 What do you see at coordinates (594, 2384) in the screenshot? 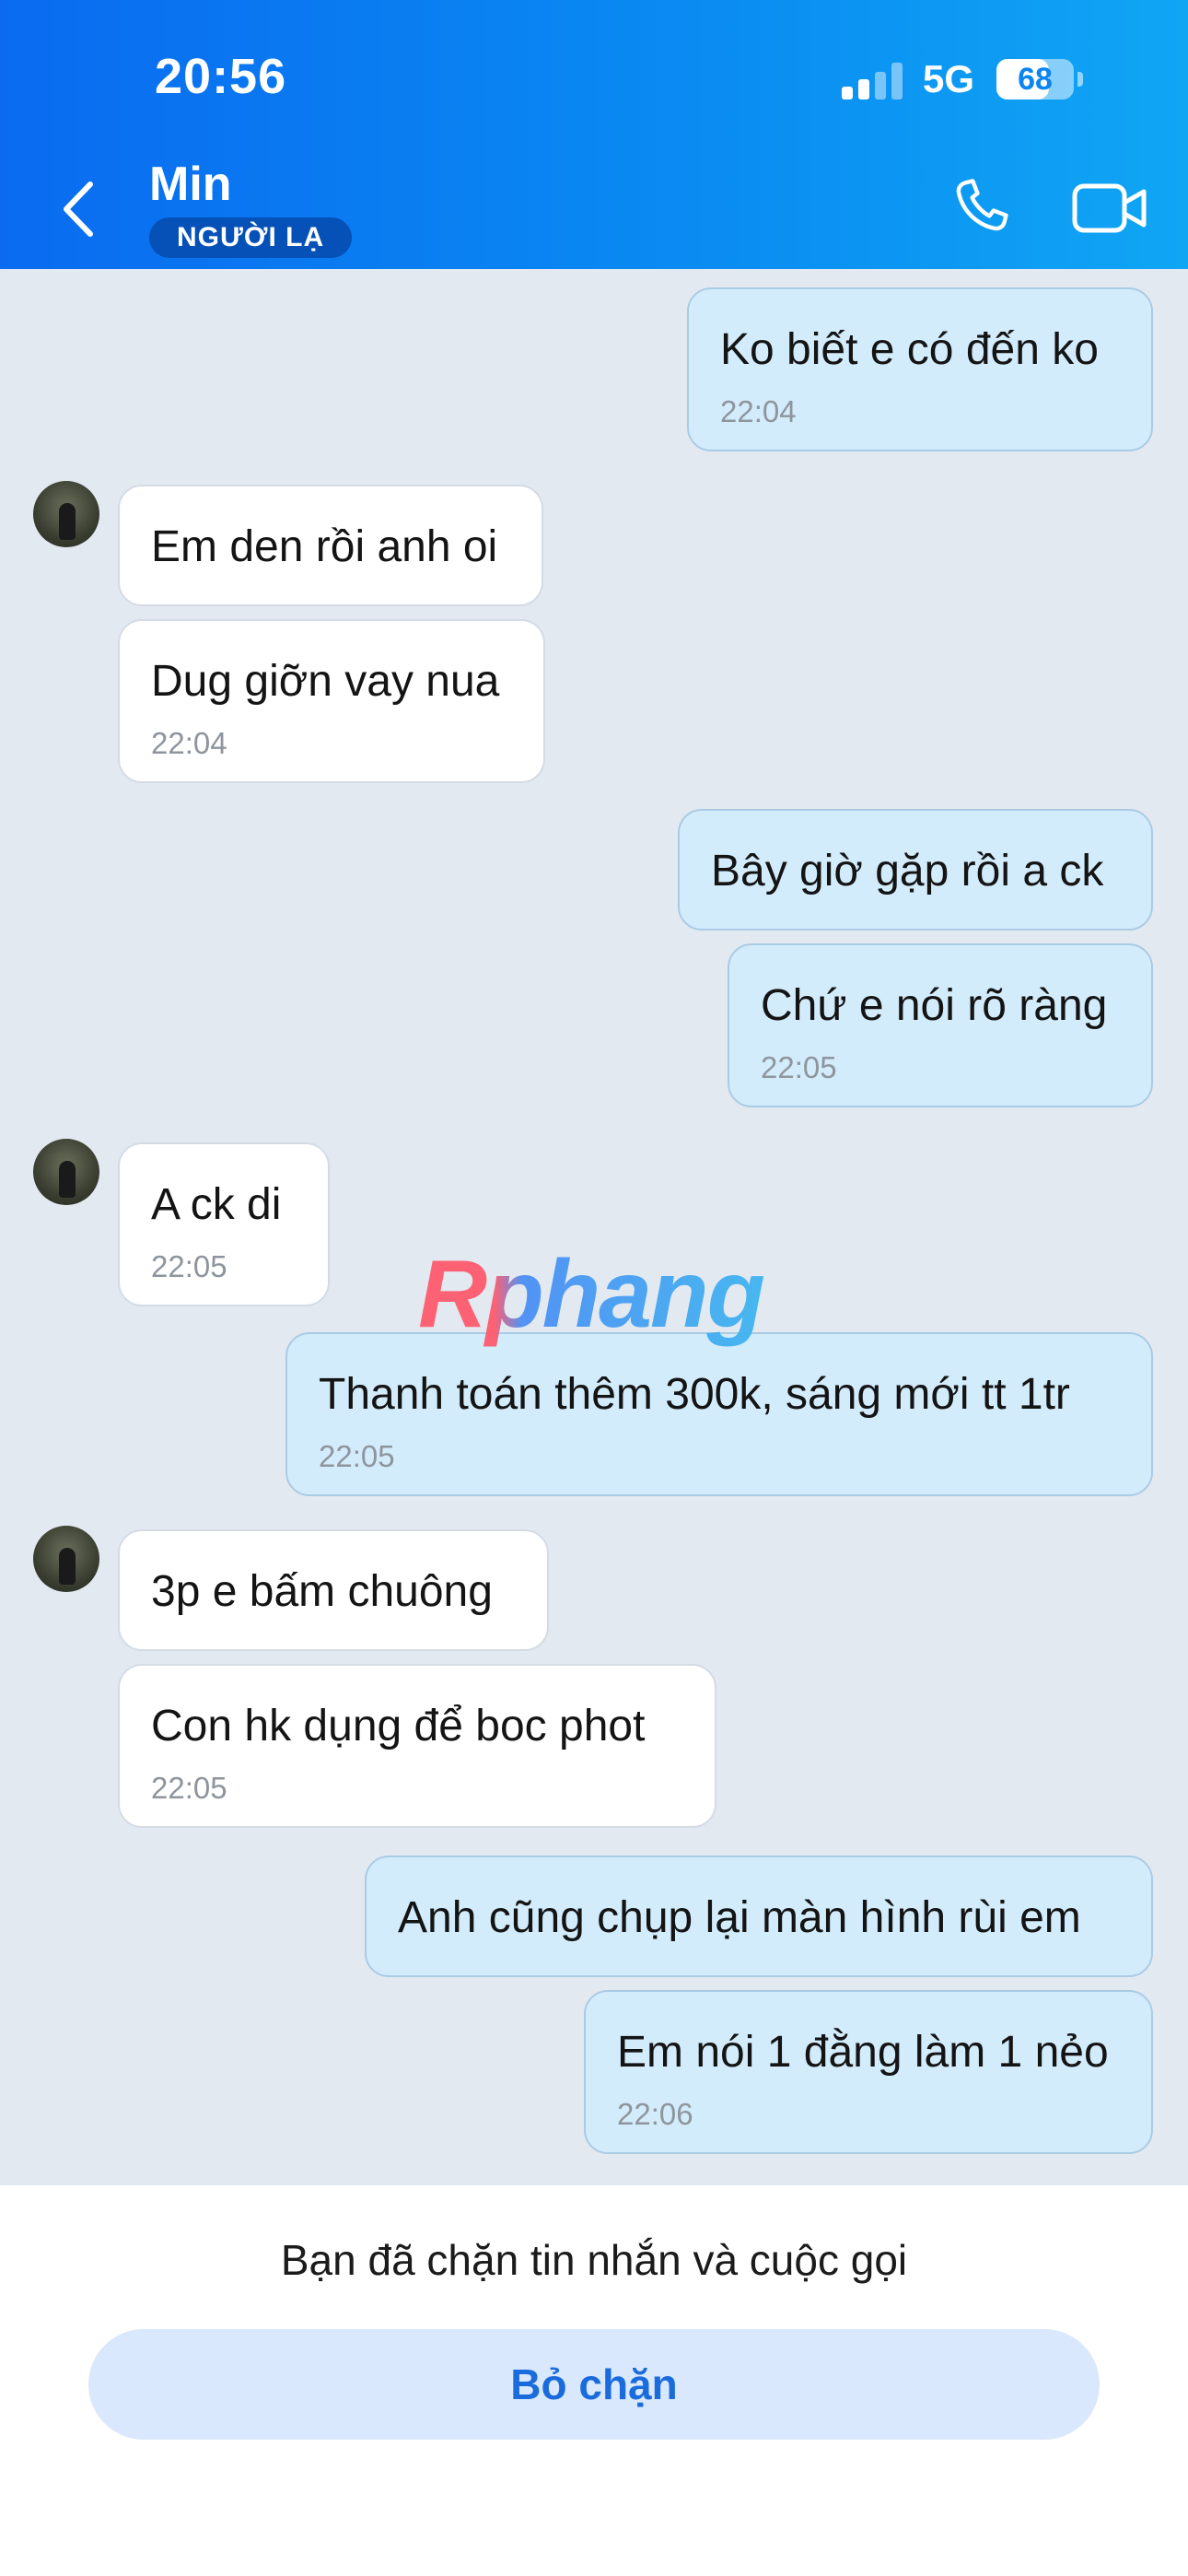
I see `unblock-button: Bỏ chặn` at bounding box center [594, 2384].